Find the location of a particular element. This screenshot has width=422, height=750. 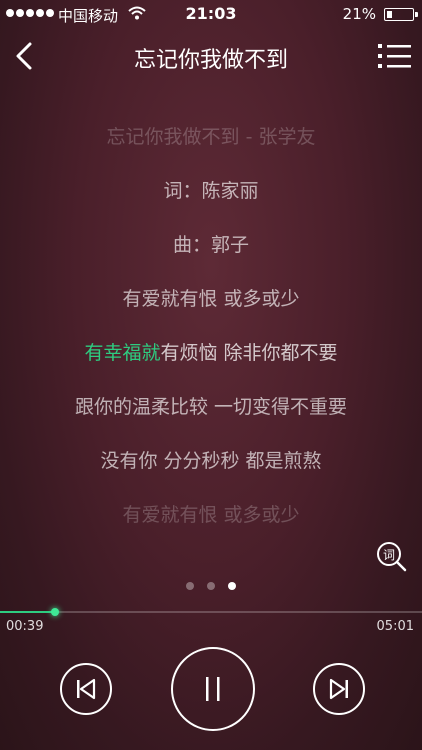

song-title: 忘记你我做不到 is located at coordinates (210, 60).